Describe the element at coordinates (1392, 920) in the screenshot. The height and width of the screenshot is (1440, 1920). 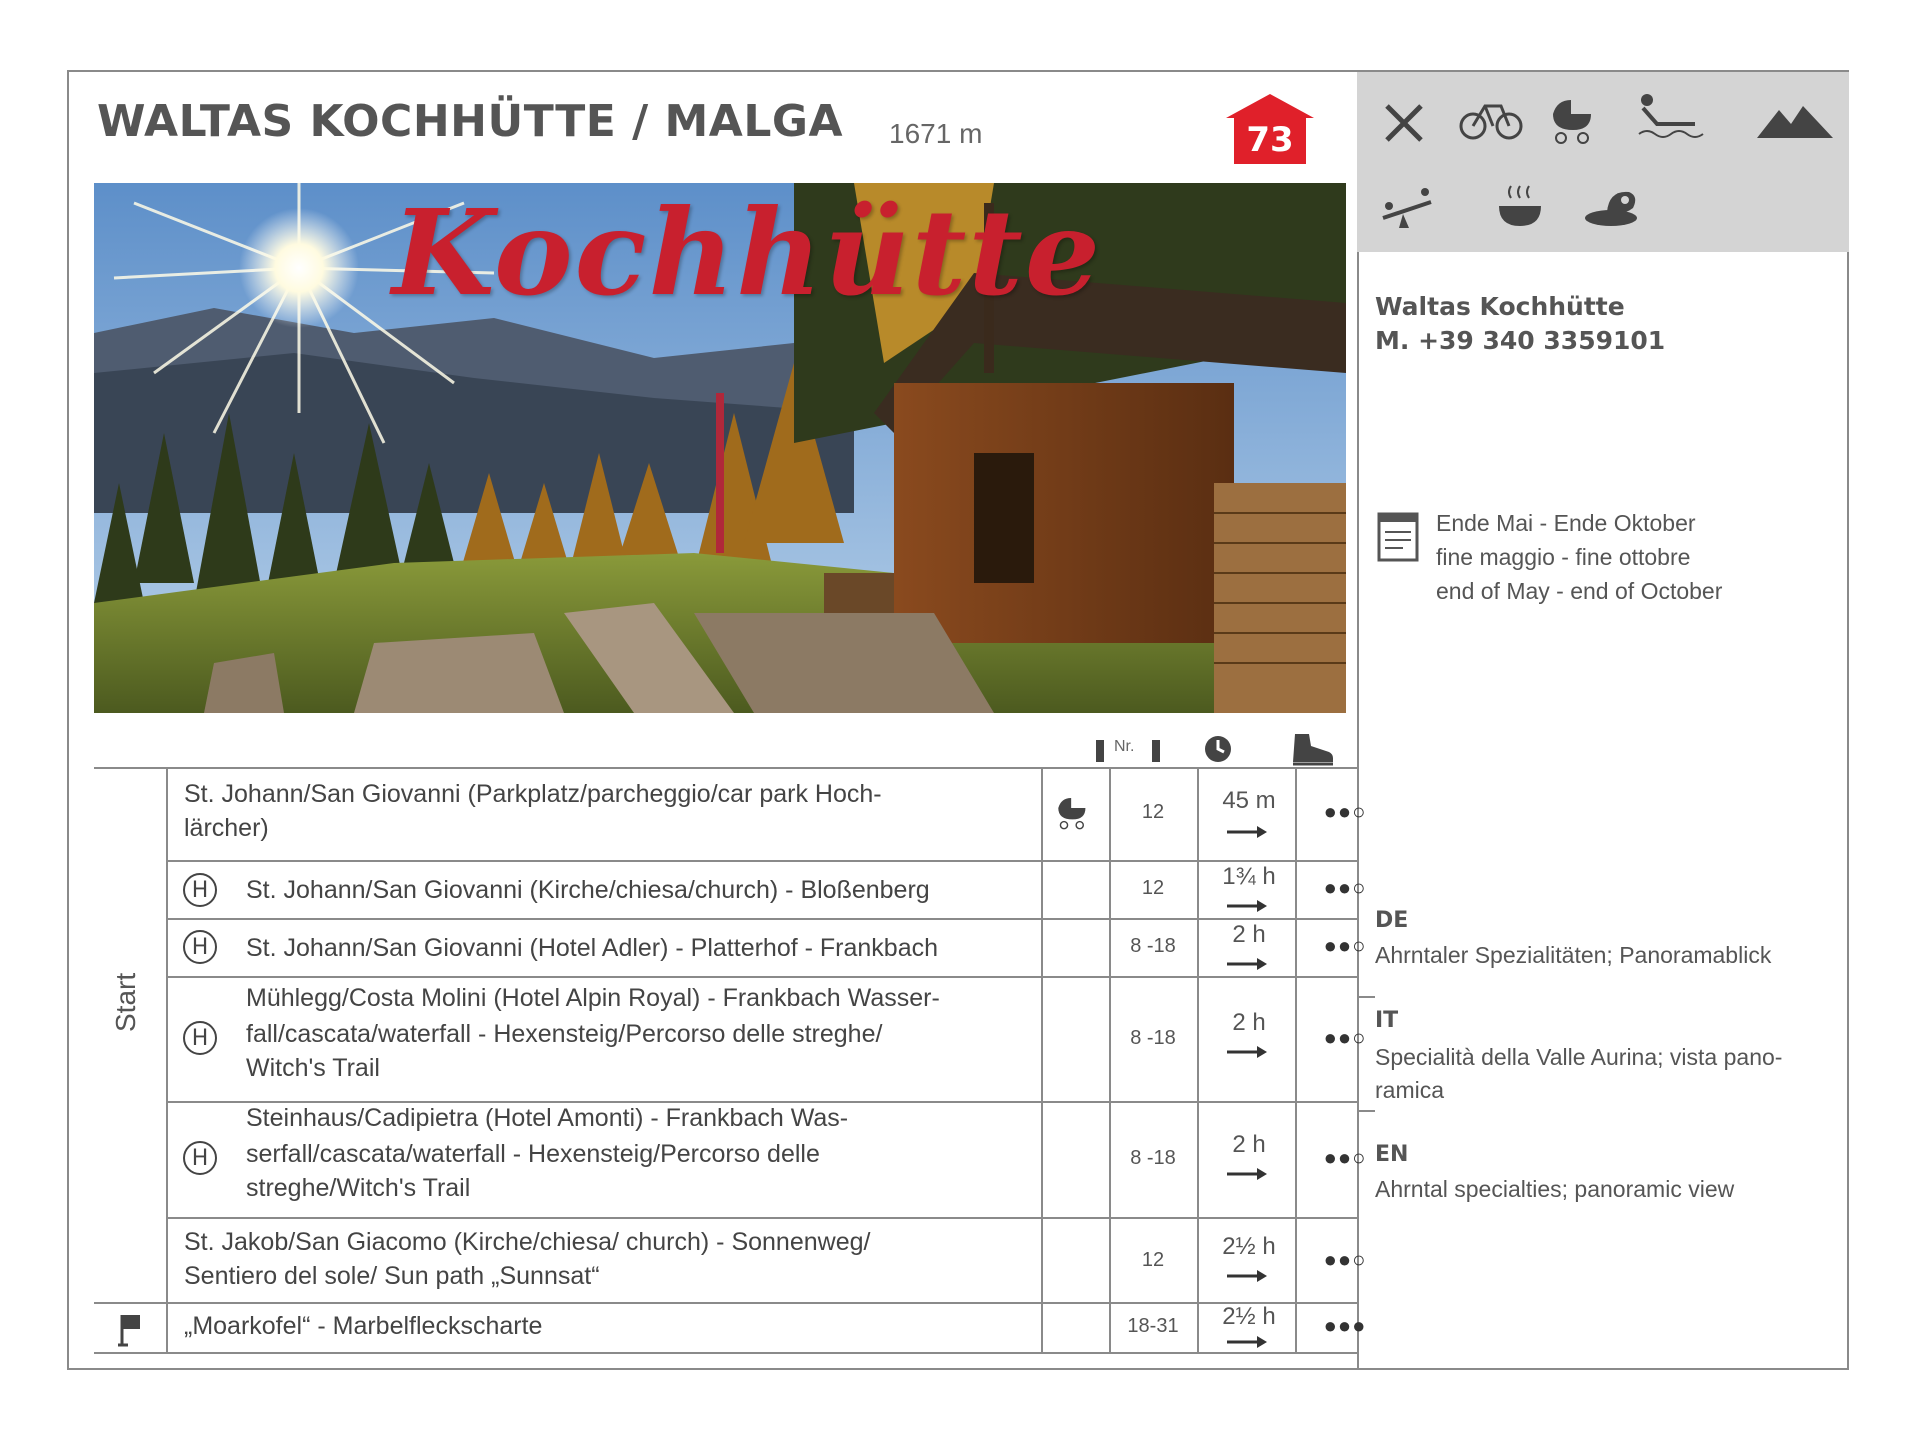
I see `desc-lang-de: DE` at that location.